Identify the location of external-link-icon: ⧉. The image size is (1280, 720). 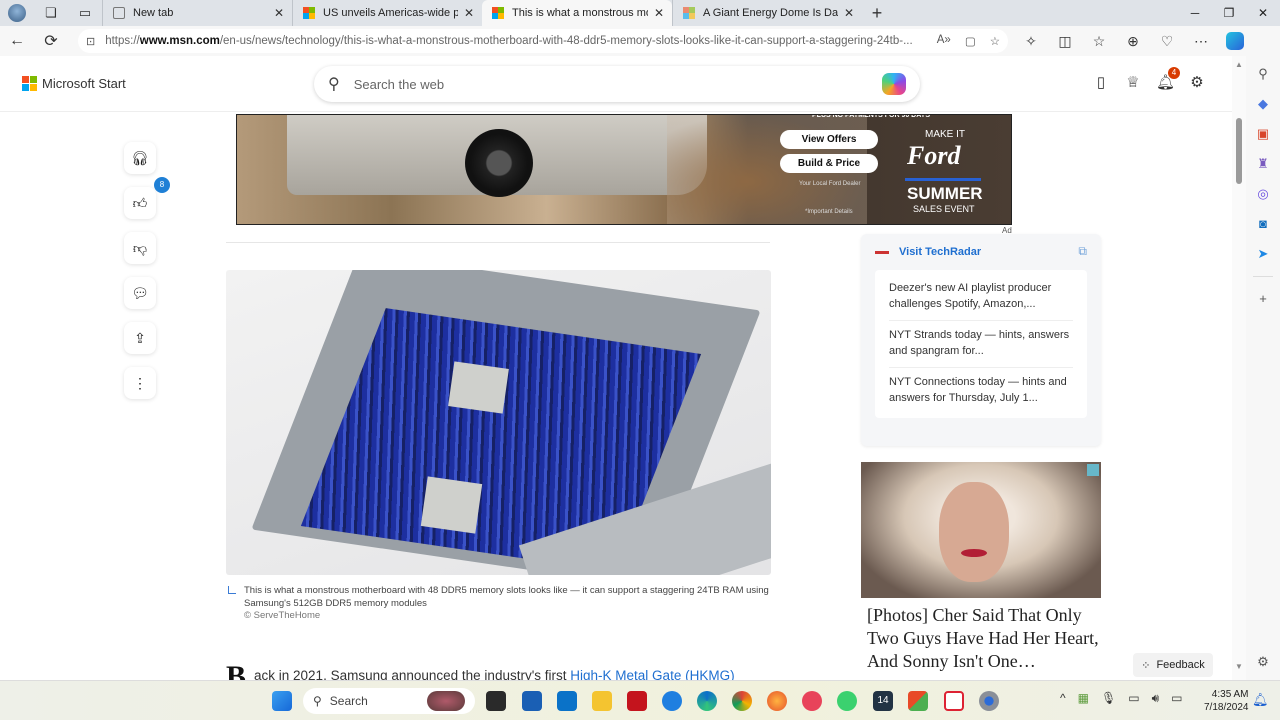
(1082, 251).